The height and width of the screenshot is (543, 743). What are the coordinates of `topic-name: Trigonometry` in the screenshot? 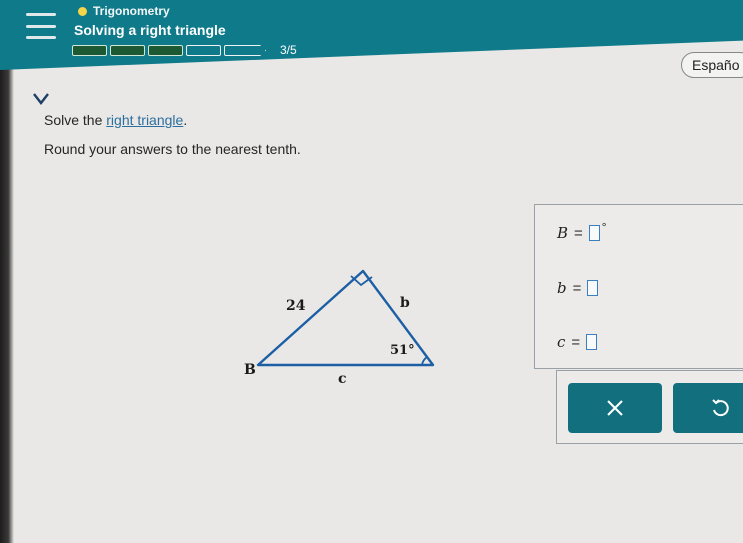 It's located at (131, 11).